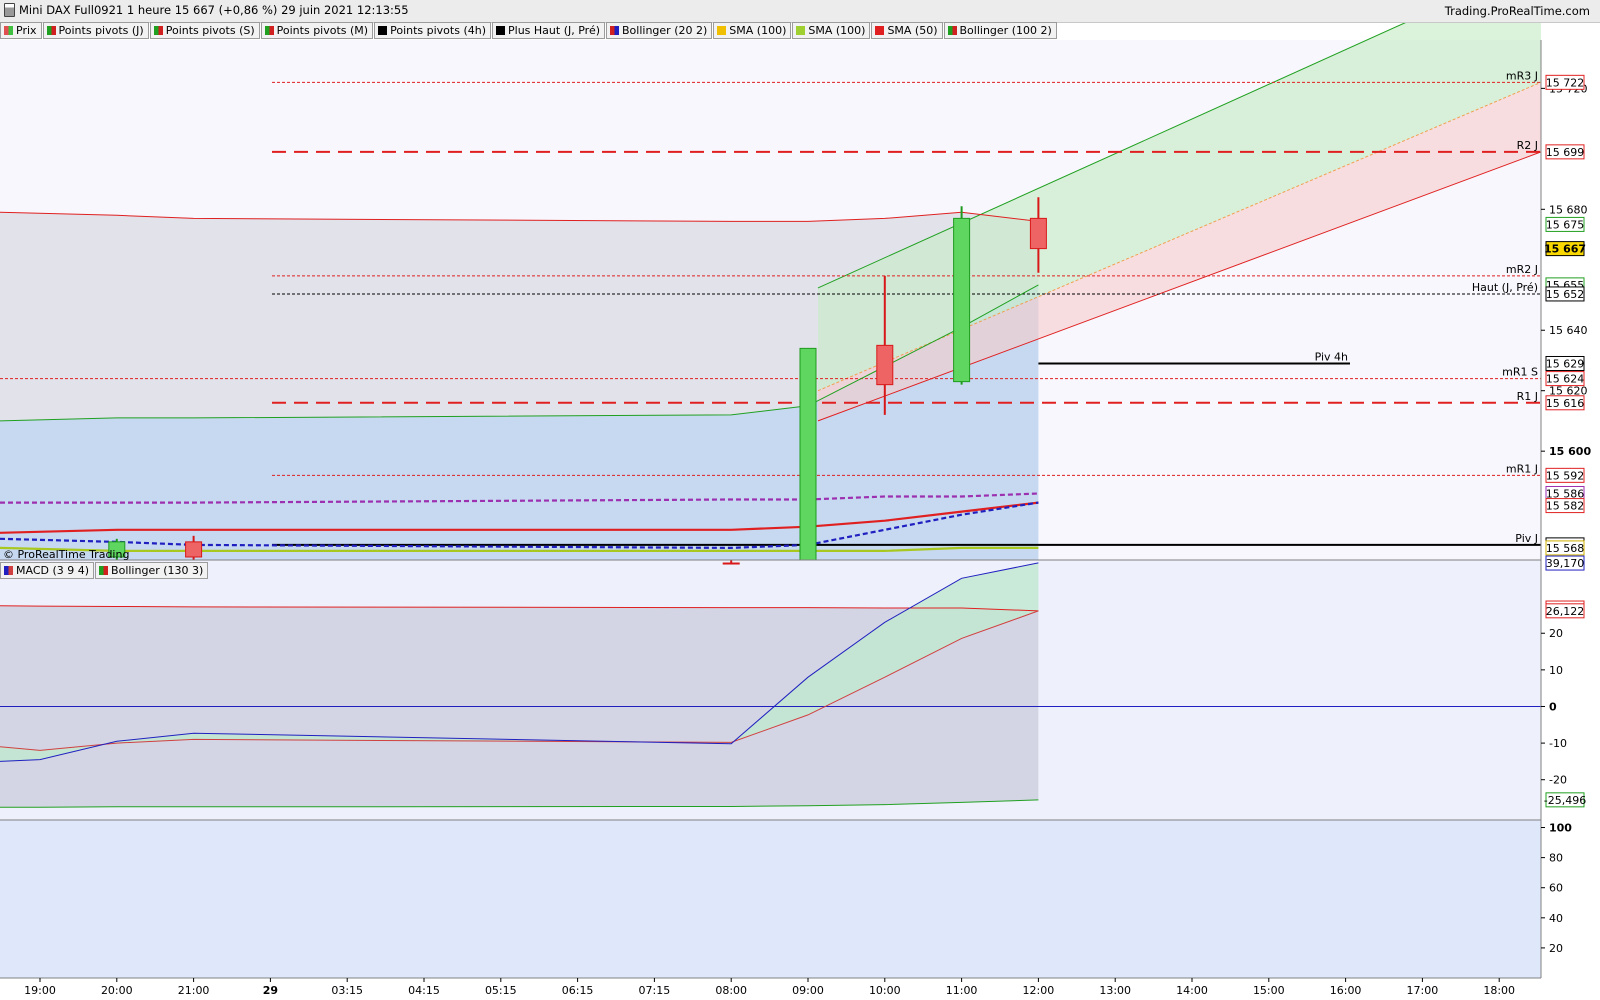  I want to click on value-tag-label: 15 582, so click(1565, 506).